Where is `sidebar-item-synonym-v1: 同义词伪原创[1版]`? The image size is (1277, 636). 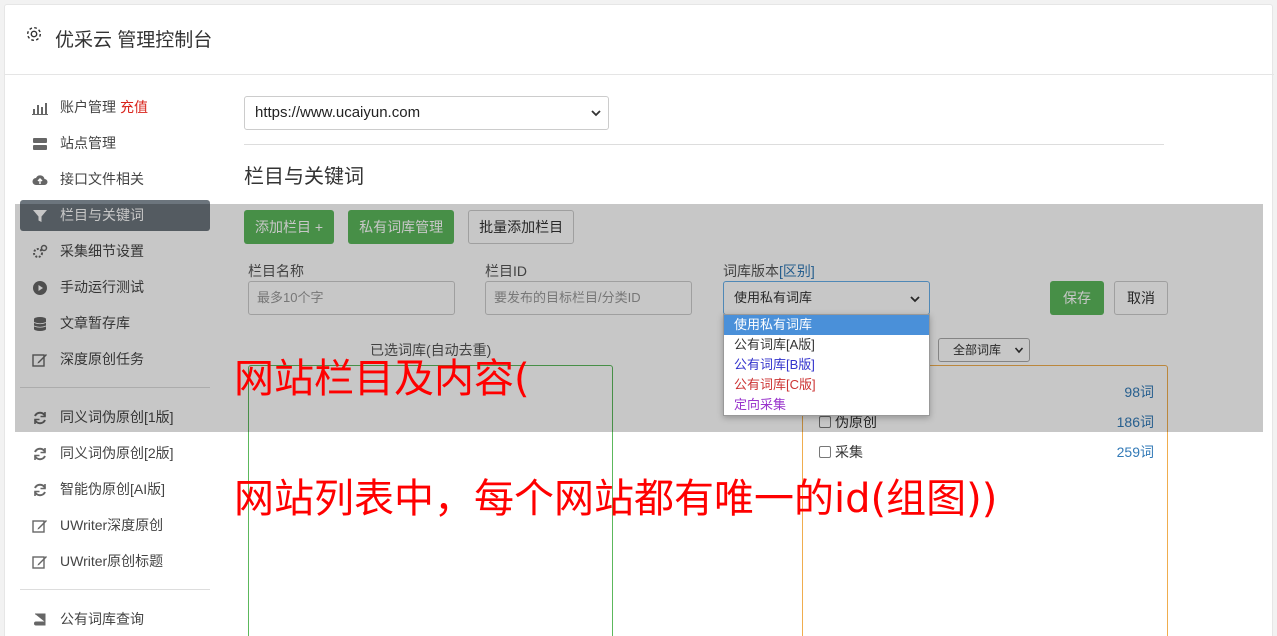
sidebar-item-synonym-v1: 同义词伪原创[1版] is located at coordinates (115, 417).